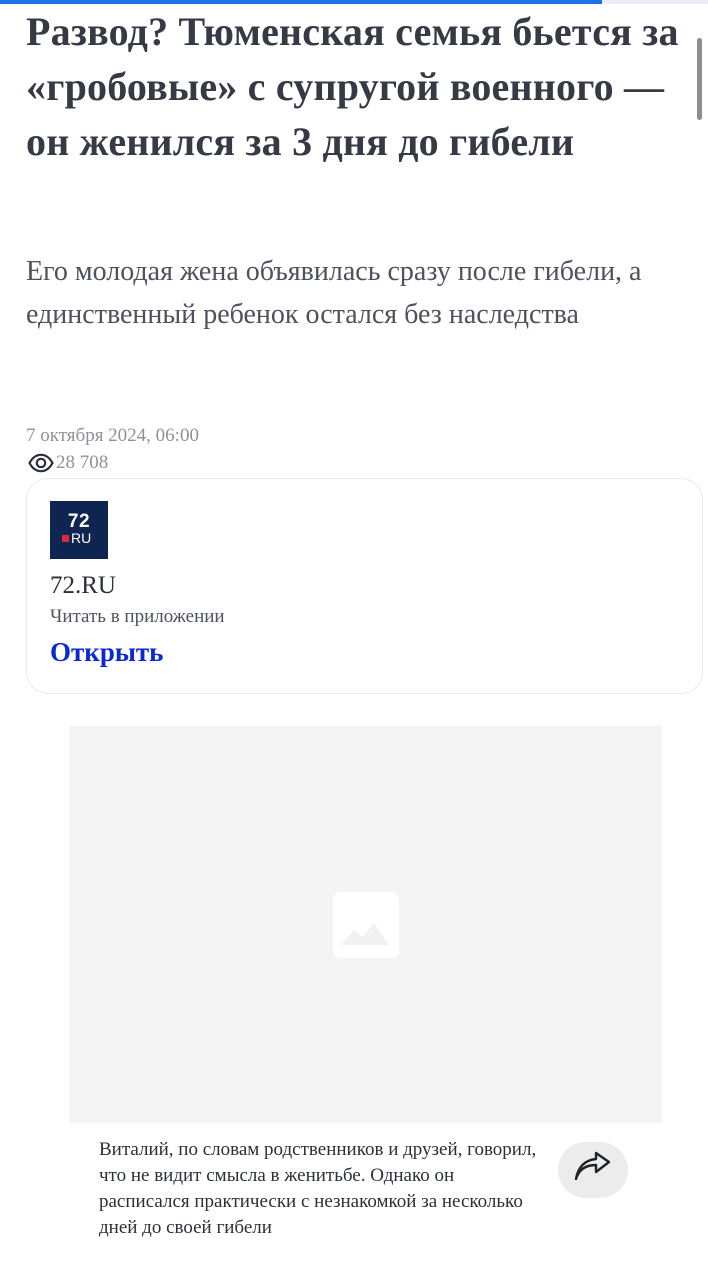 The height and width of the screenshot is (1280, 708). I want to click on scrollbar-thumb, so click(699, 79).